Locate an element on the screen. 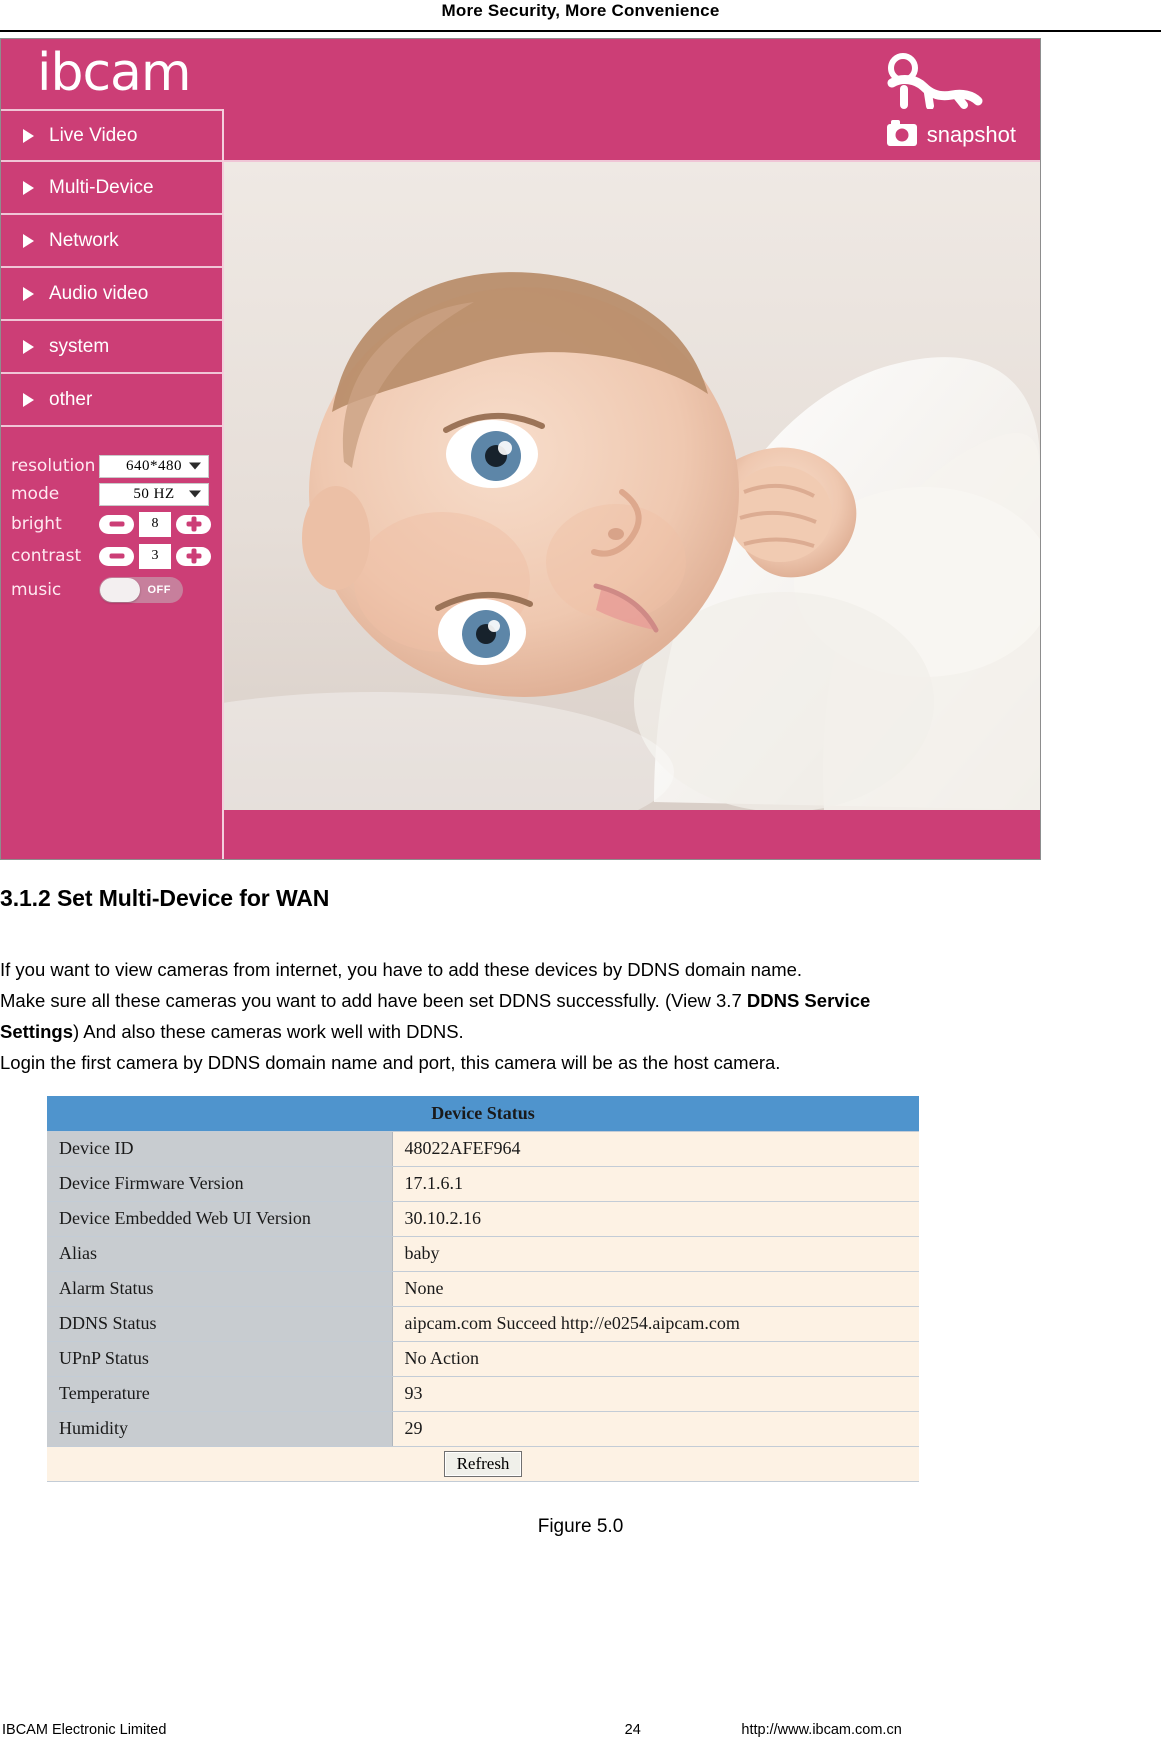 The height and width of the screenshot is (1748, 1161). sidebar-item-multi-device: Multi-Device is located at coordinates (111, 188).